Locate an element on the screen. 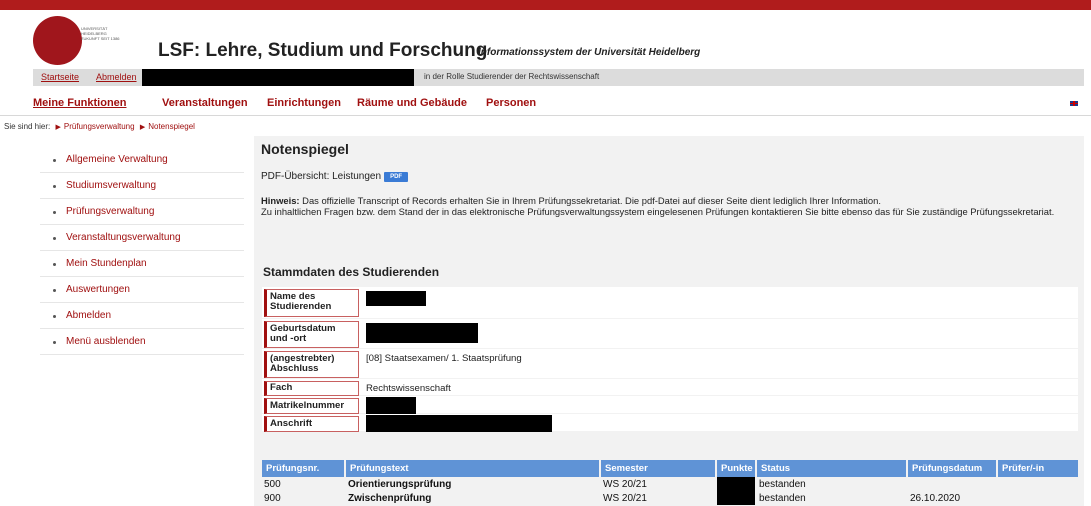 Image resolution: width=1091 pixels, height=506 pixels. stamm-value: [08] Staatsexamen/ 1. Staatsprüfung is located at coordinates (444, 358).